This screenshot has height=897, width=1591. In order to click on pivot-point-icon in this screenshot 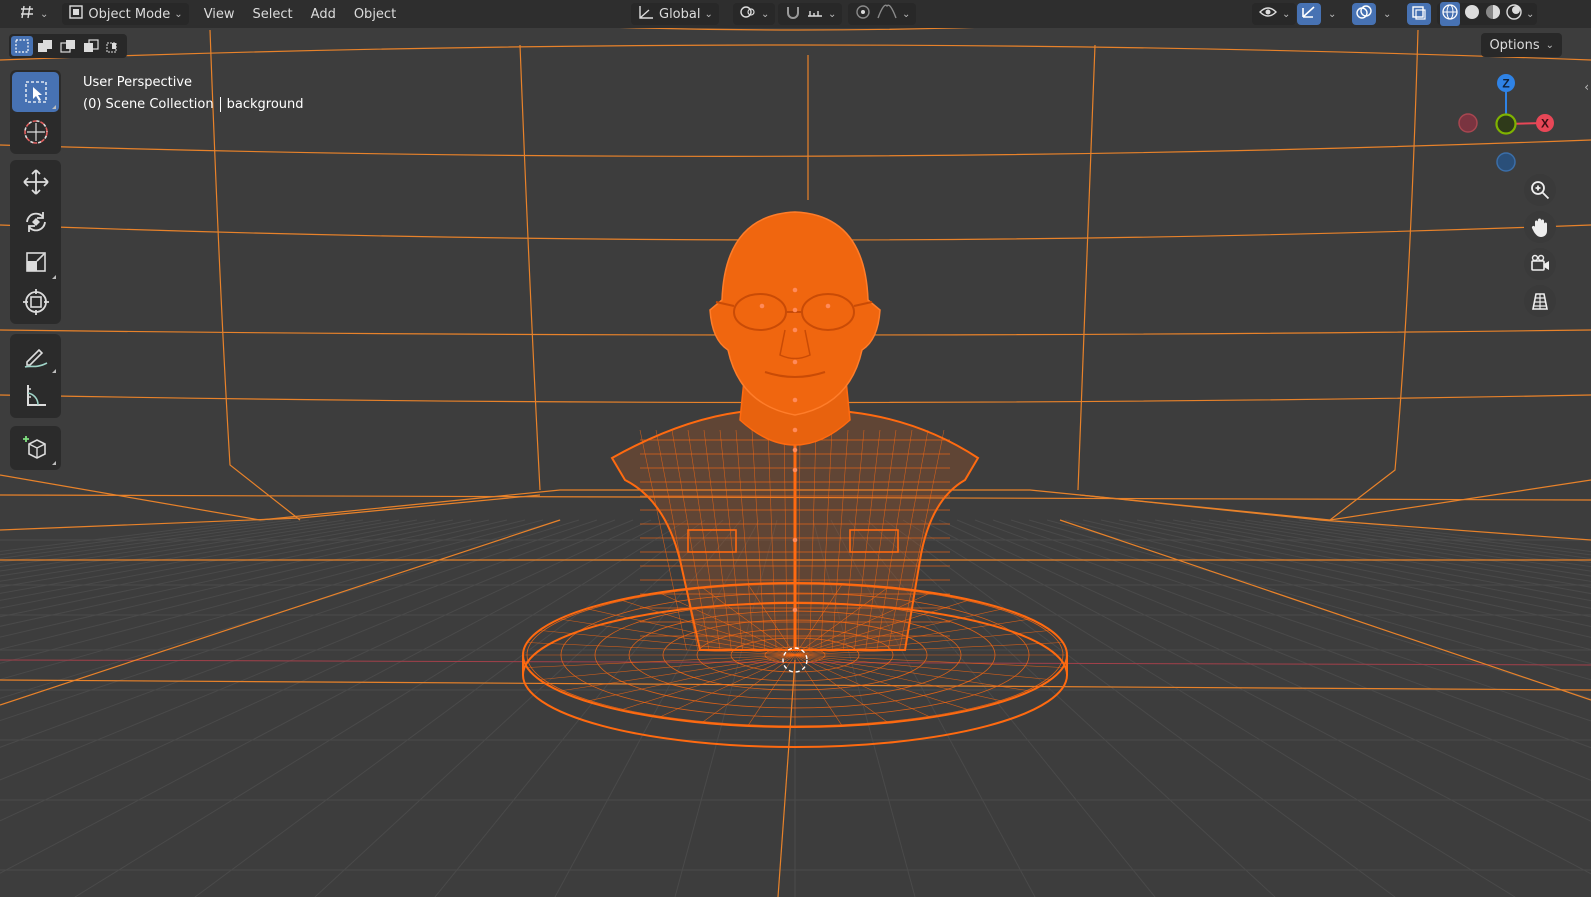, I will do `click(748, 14)`.